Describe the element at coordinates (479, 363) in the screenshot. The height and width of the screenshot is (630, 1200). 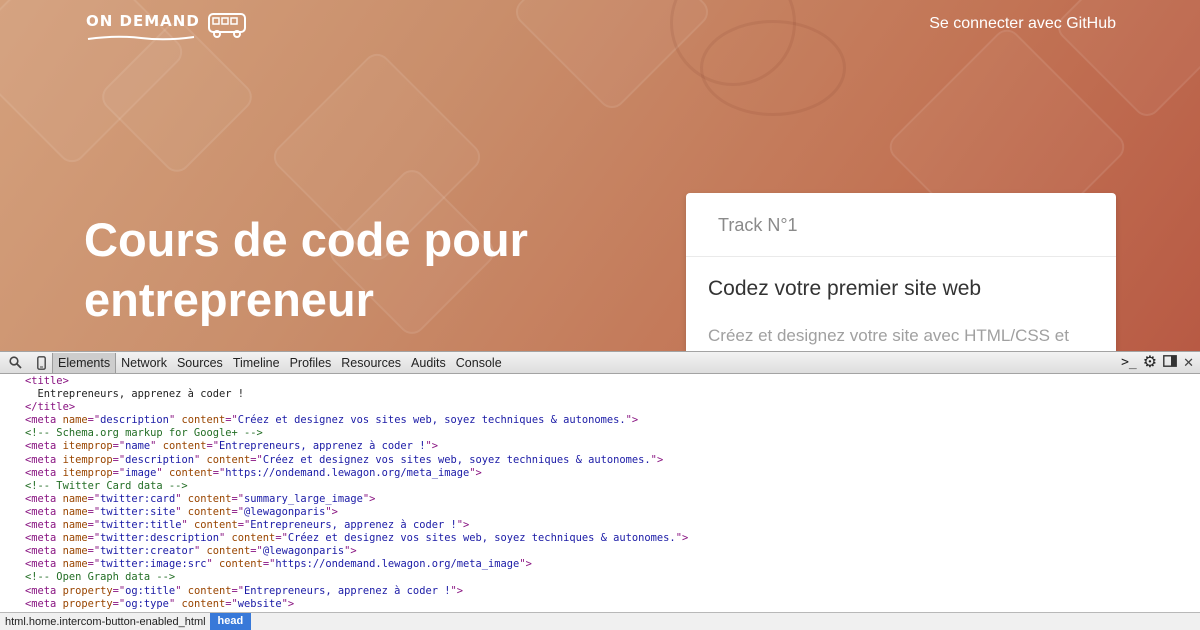
I see `tab-console: Console` at that location.